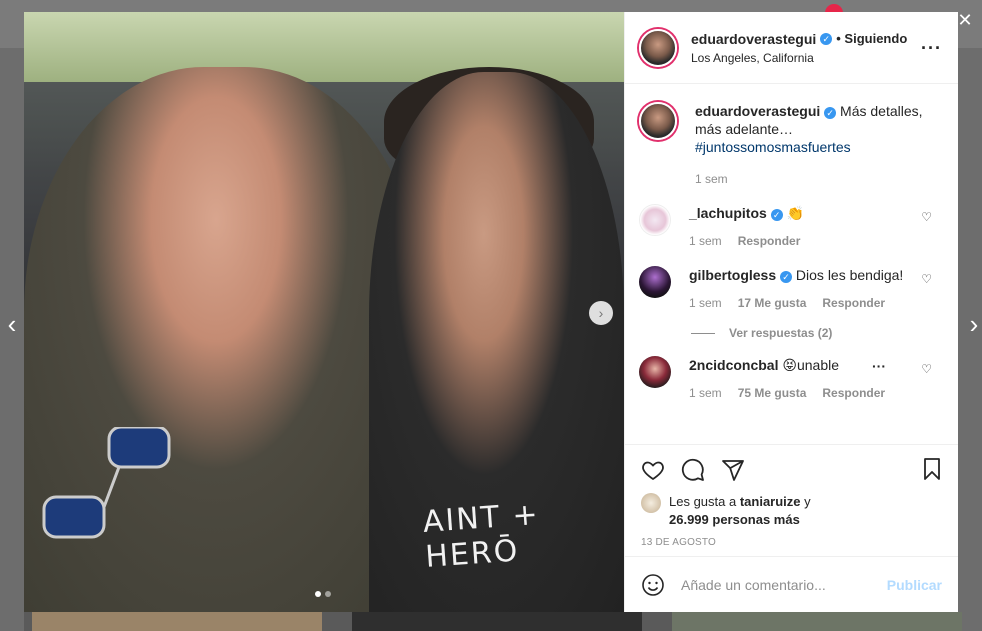 The image size is (982, 631). What do you see at coordinates (810, 365) in the screenshot?
I see `comment-text: 😝unable` at bounding box center [810, 365].